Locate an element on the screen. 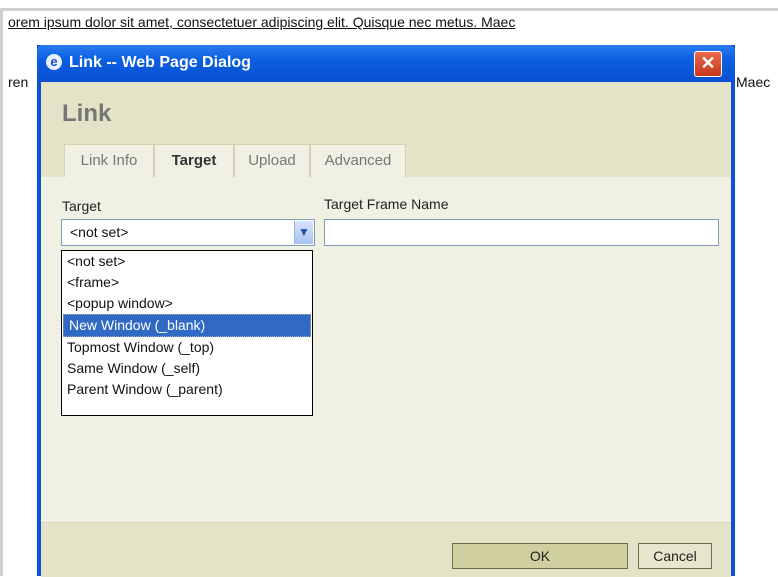  option-new-window: New Window (_blank) is located at coordinates (187, 325).